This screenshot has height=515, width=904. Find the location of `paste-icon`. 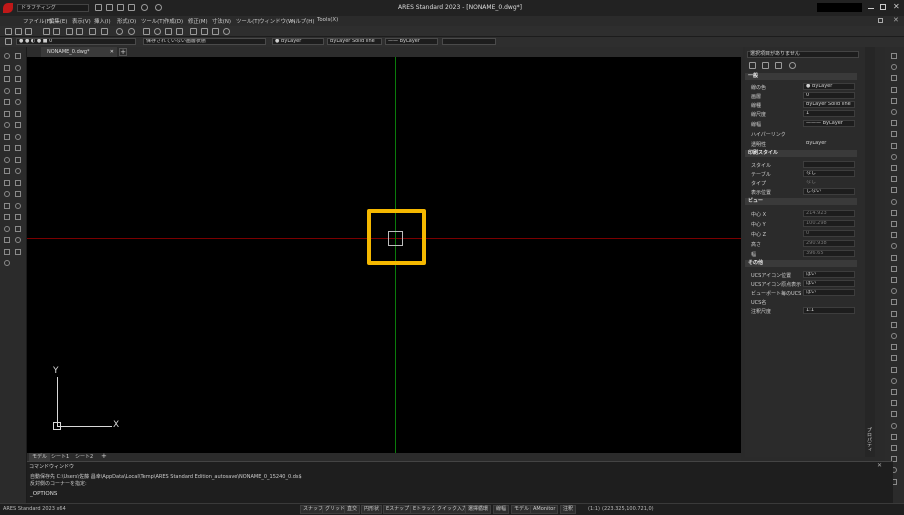

paste-icon is located at coordinates (92, 31).